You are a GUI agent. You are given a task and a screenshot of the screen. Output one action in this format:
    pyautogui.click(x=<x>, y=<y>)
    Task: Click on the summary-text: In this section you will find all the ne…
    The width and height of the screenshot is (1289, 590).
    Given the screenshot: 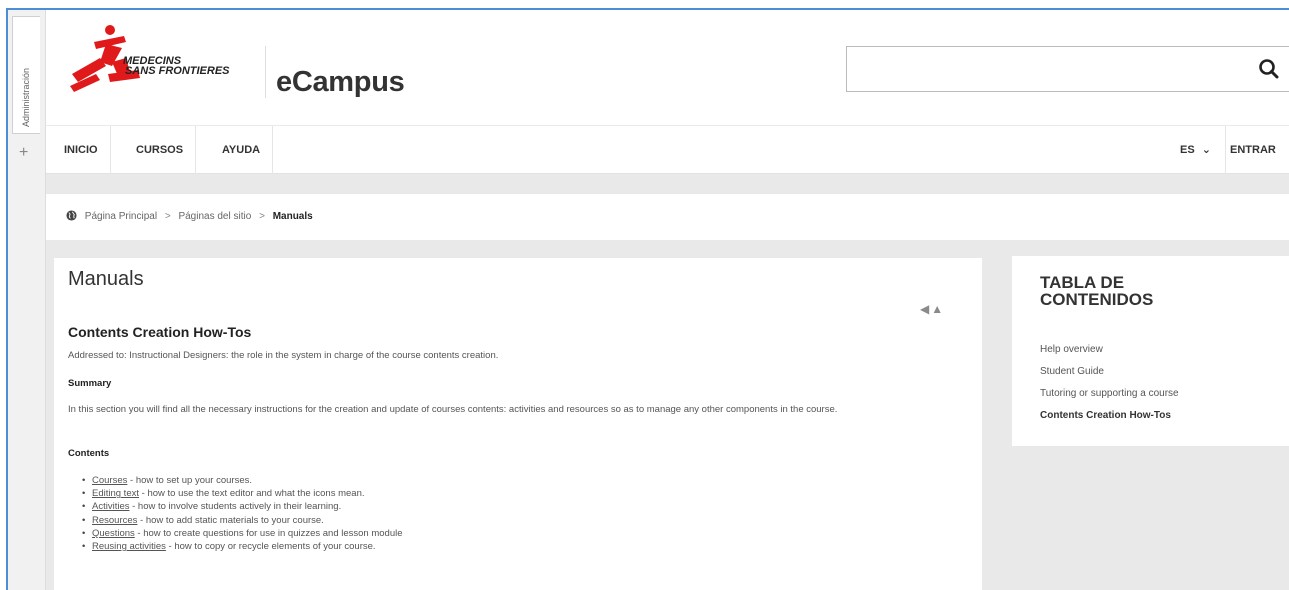 What is the action you would take?
    pyautogui.click(x=453, y=409)
    